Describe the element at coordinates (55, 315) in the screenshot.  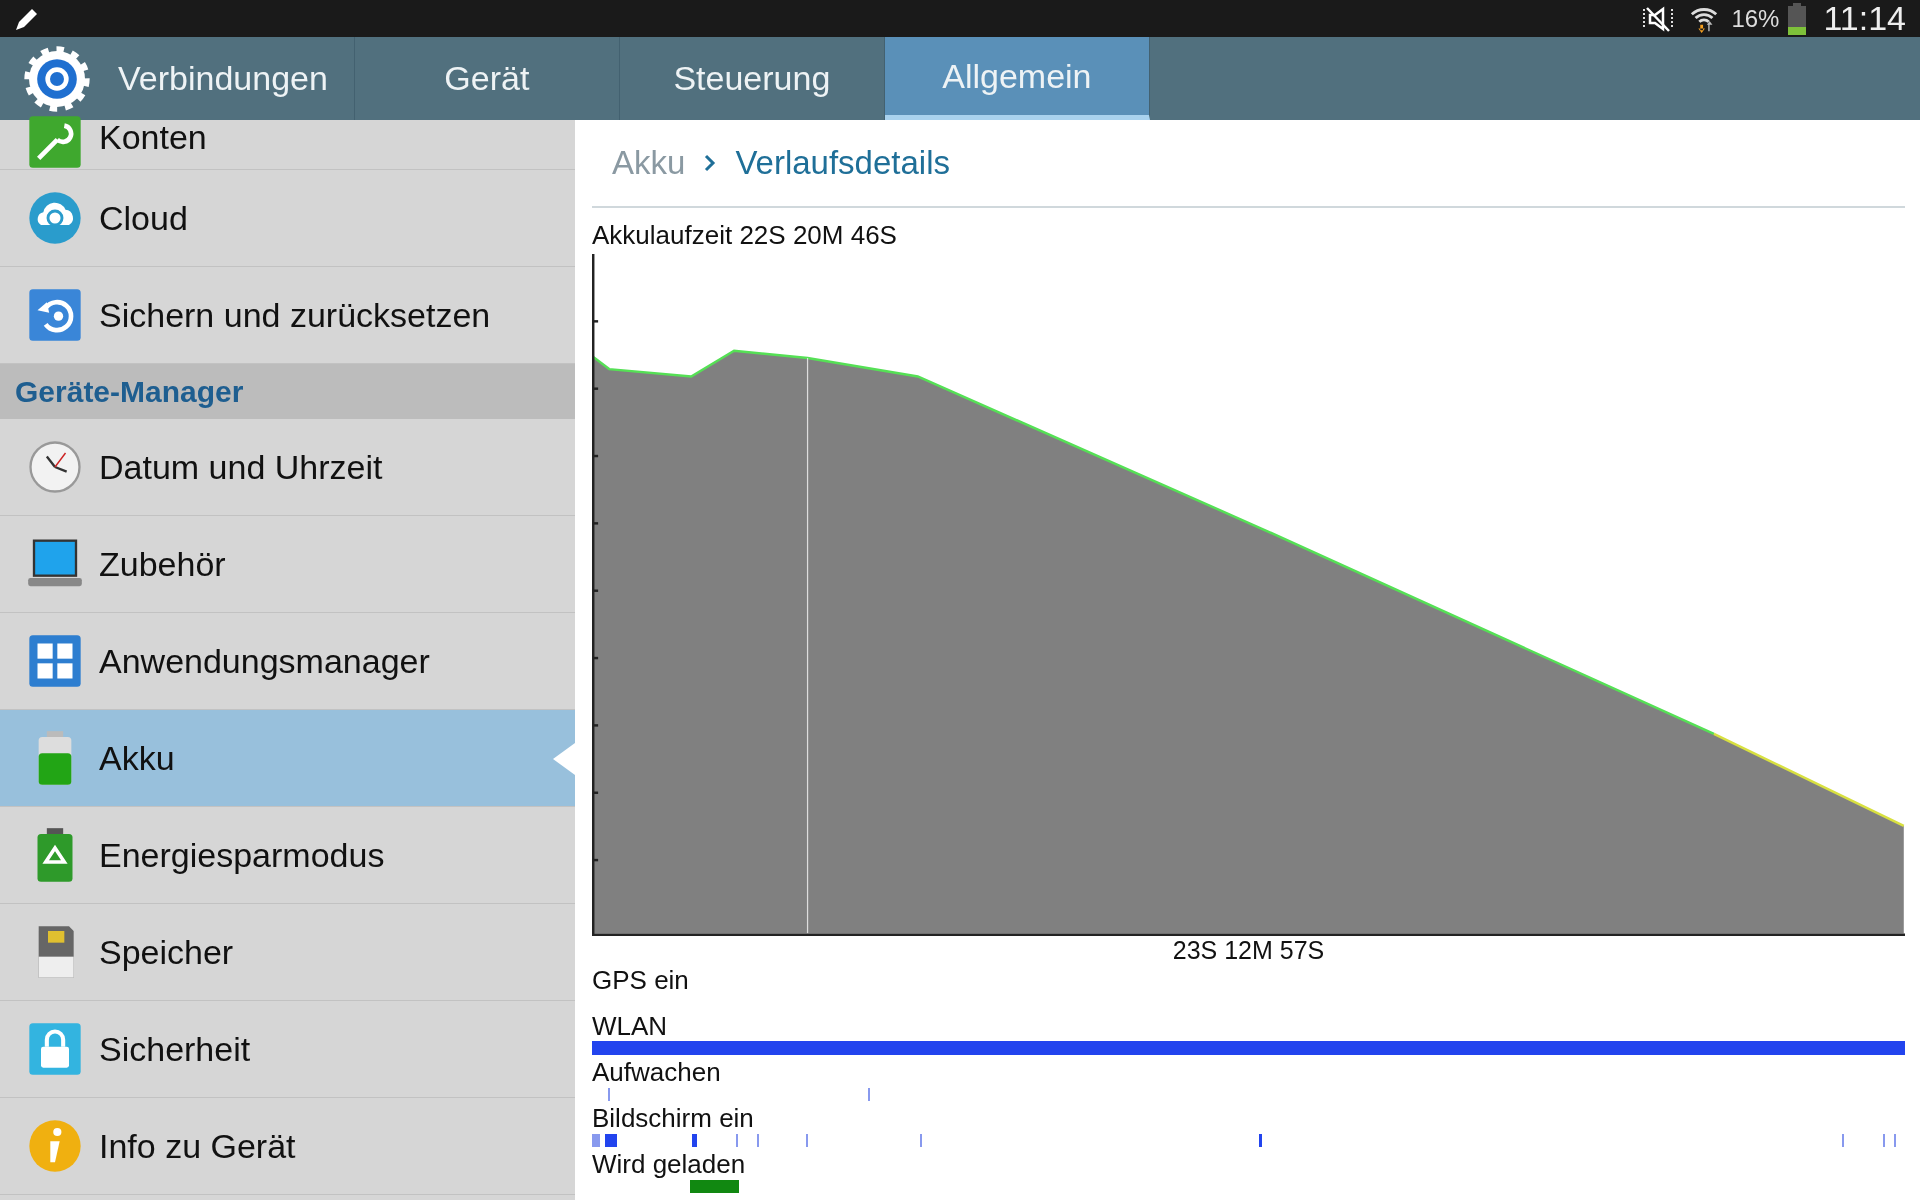
I see `restore-icon` at that location.